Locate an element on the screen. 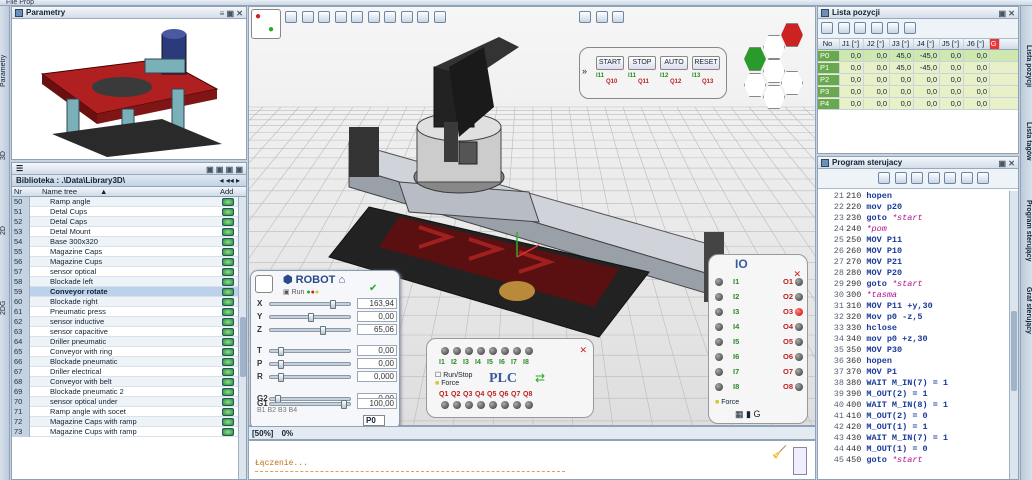 This screenshot has width=1032, height=480. robot-mode-icon is located at coordinates (264, 284).